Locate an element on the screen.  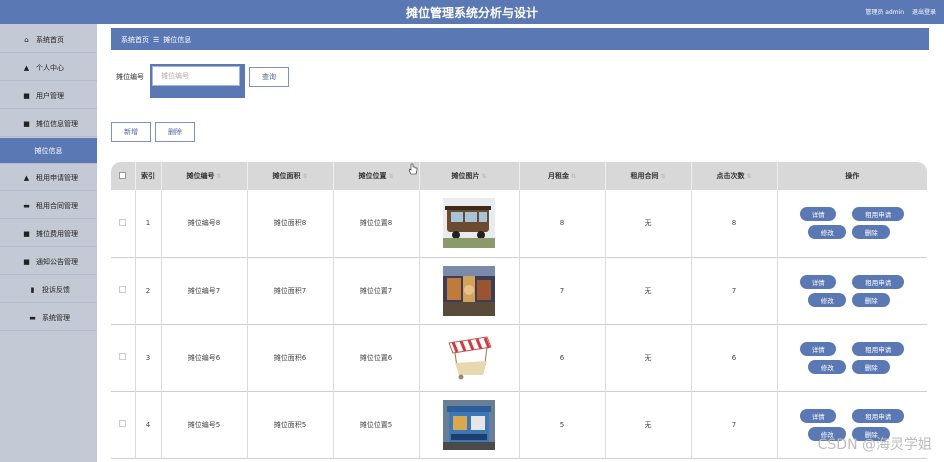
sidebar-item-stall-info-manage: ■ 摊位信息管理 is located at coordinates (48, 124).